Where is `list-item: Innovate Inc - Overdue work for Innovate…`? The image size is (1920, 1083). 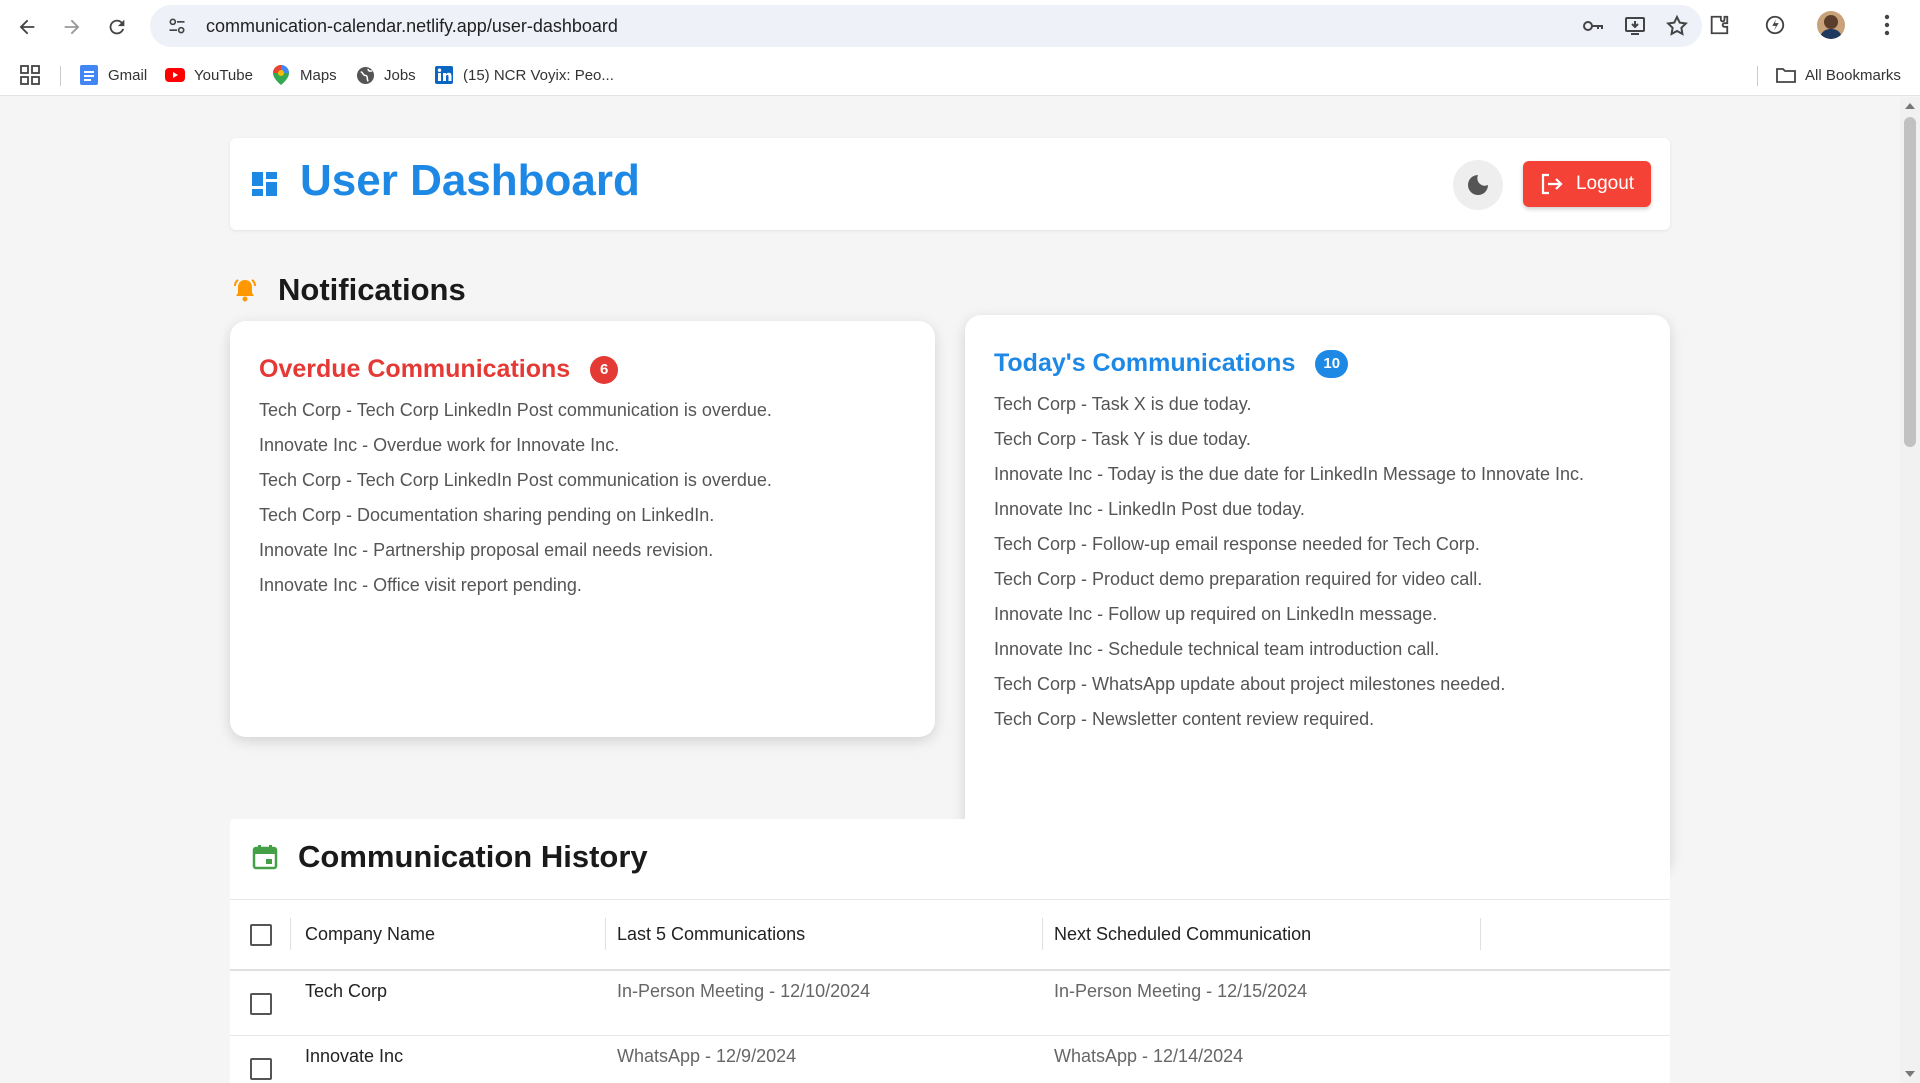 list-item: Innovate Inc - Overdue work for Innovate… is located at coordinates (439, 445).